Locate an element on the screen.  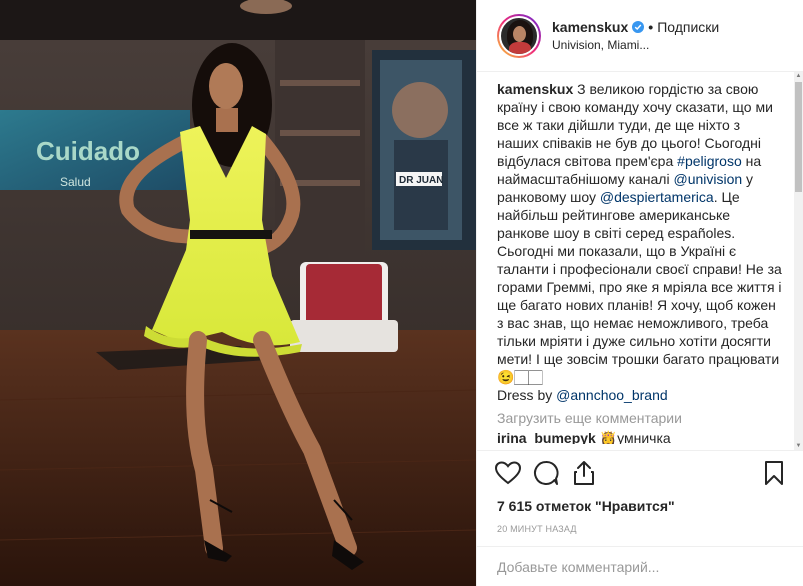
share-button is located at coordinates (584, 473).